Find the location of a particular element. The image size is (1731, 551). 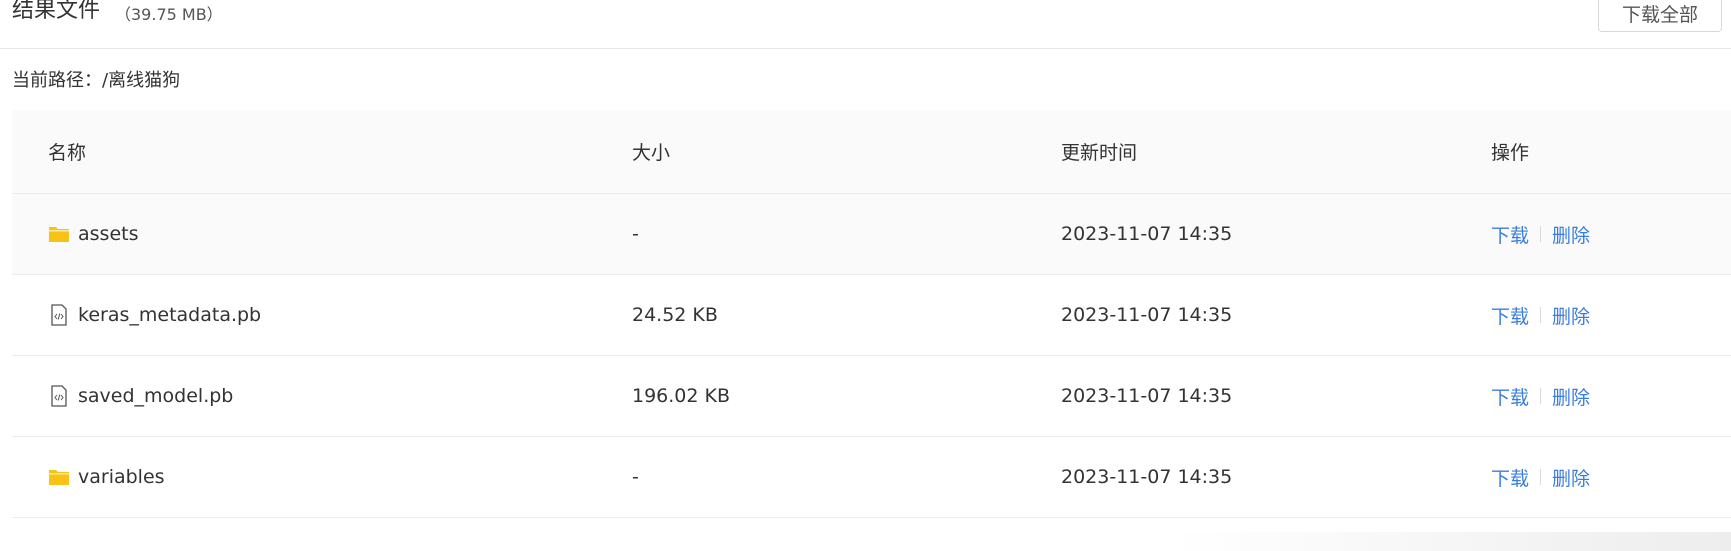

file-name-cell: keras_metadata.pb is located at coordinates (154, 315).